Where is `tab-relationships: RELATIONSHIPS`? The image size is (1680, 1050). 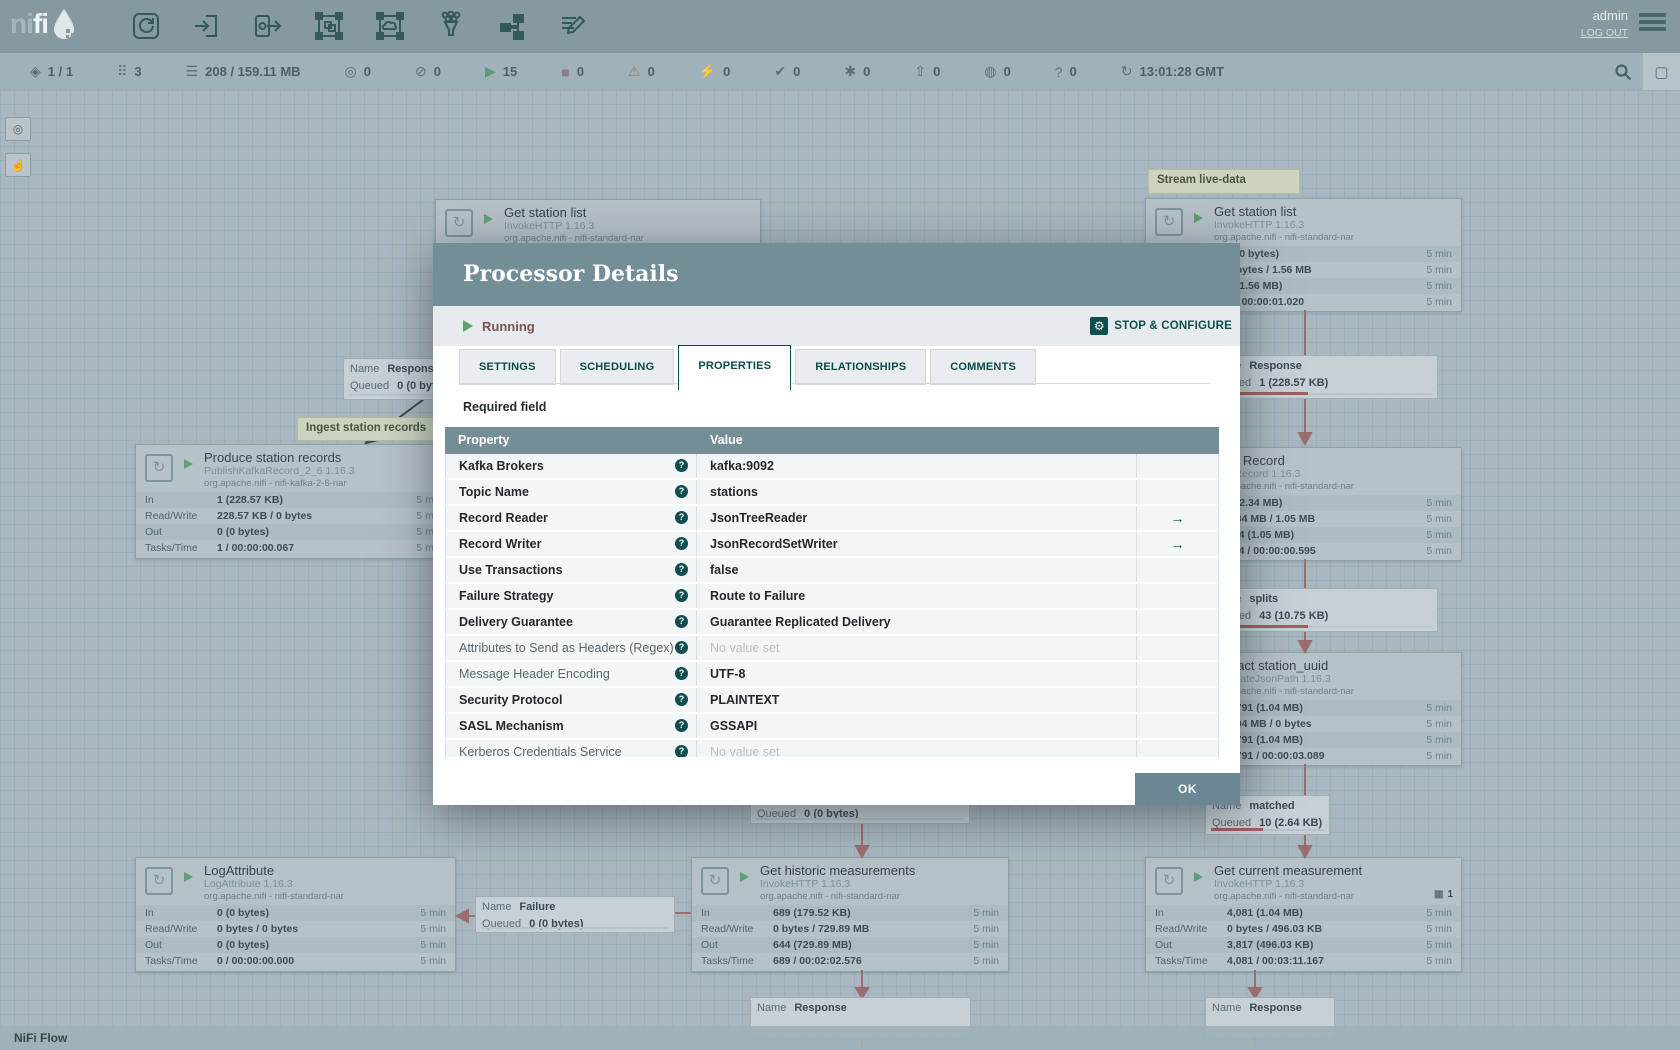 tab-relationships: RELATIONSHIPS is located at coordinates (861, 367).